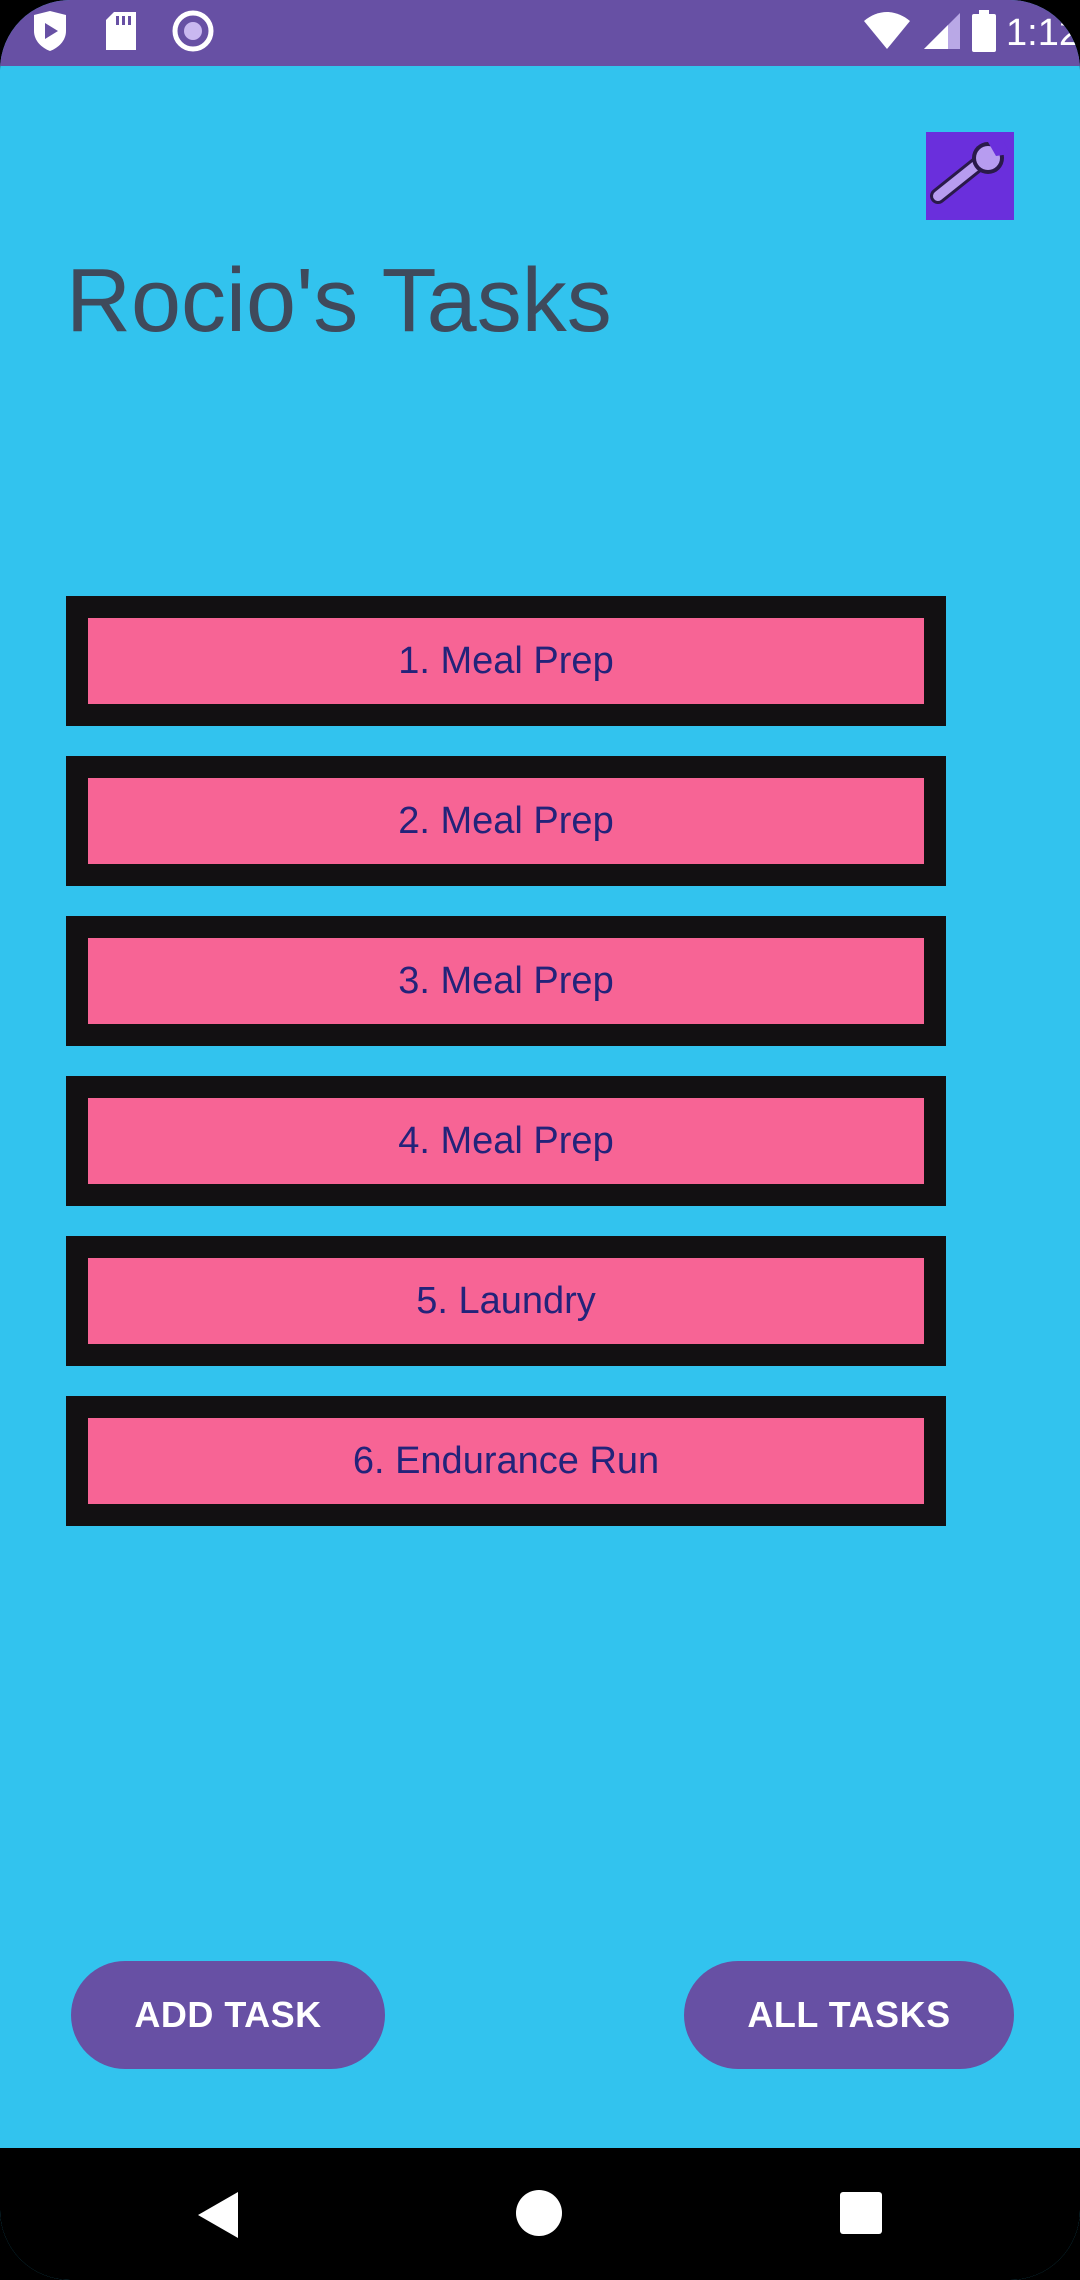 This screenshot has height=2280, width=1080. I want to click on play-protect-icon, so click(50, 33).